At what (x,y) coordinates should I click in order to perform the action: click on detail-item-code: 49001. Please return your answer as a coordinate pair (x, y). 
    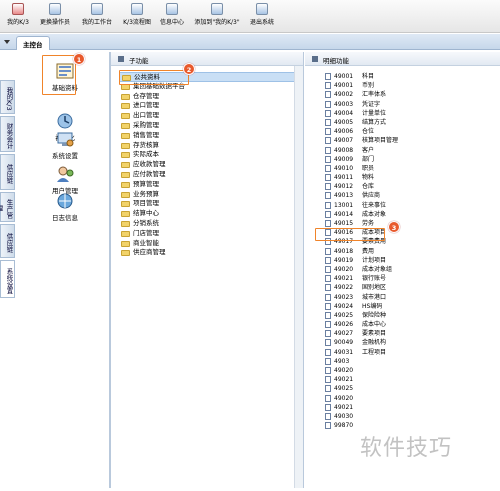
    Looking at the image, I should click on (344, 76).